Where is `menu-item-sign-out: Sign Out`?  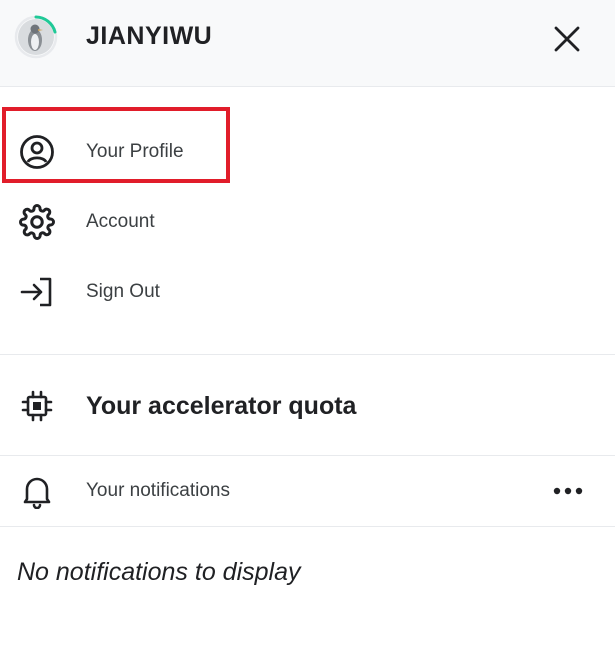 menu-item-sign-out: Sign Out is located at coordinates (307, 292).